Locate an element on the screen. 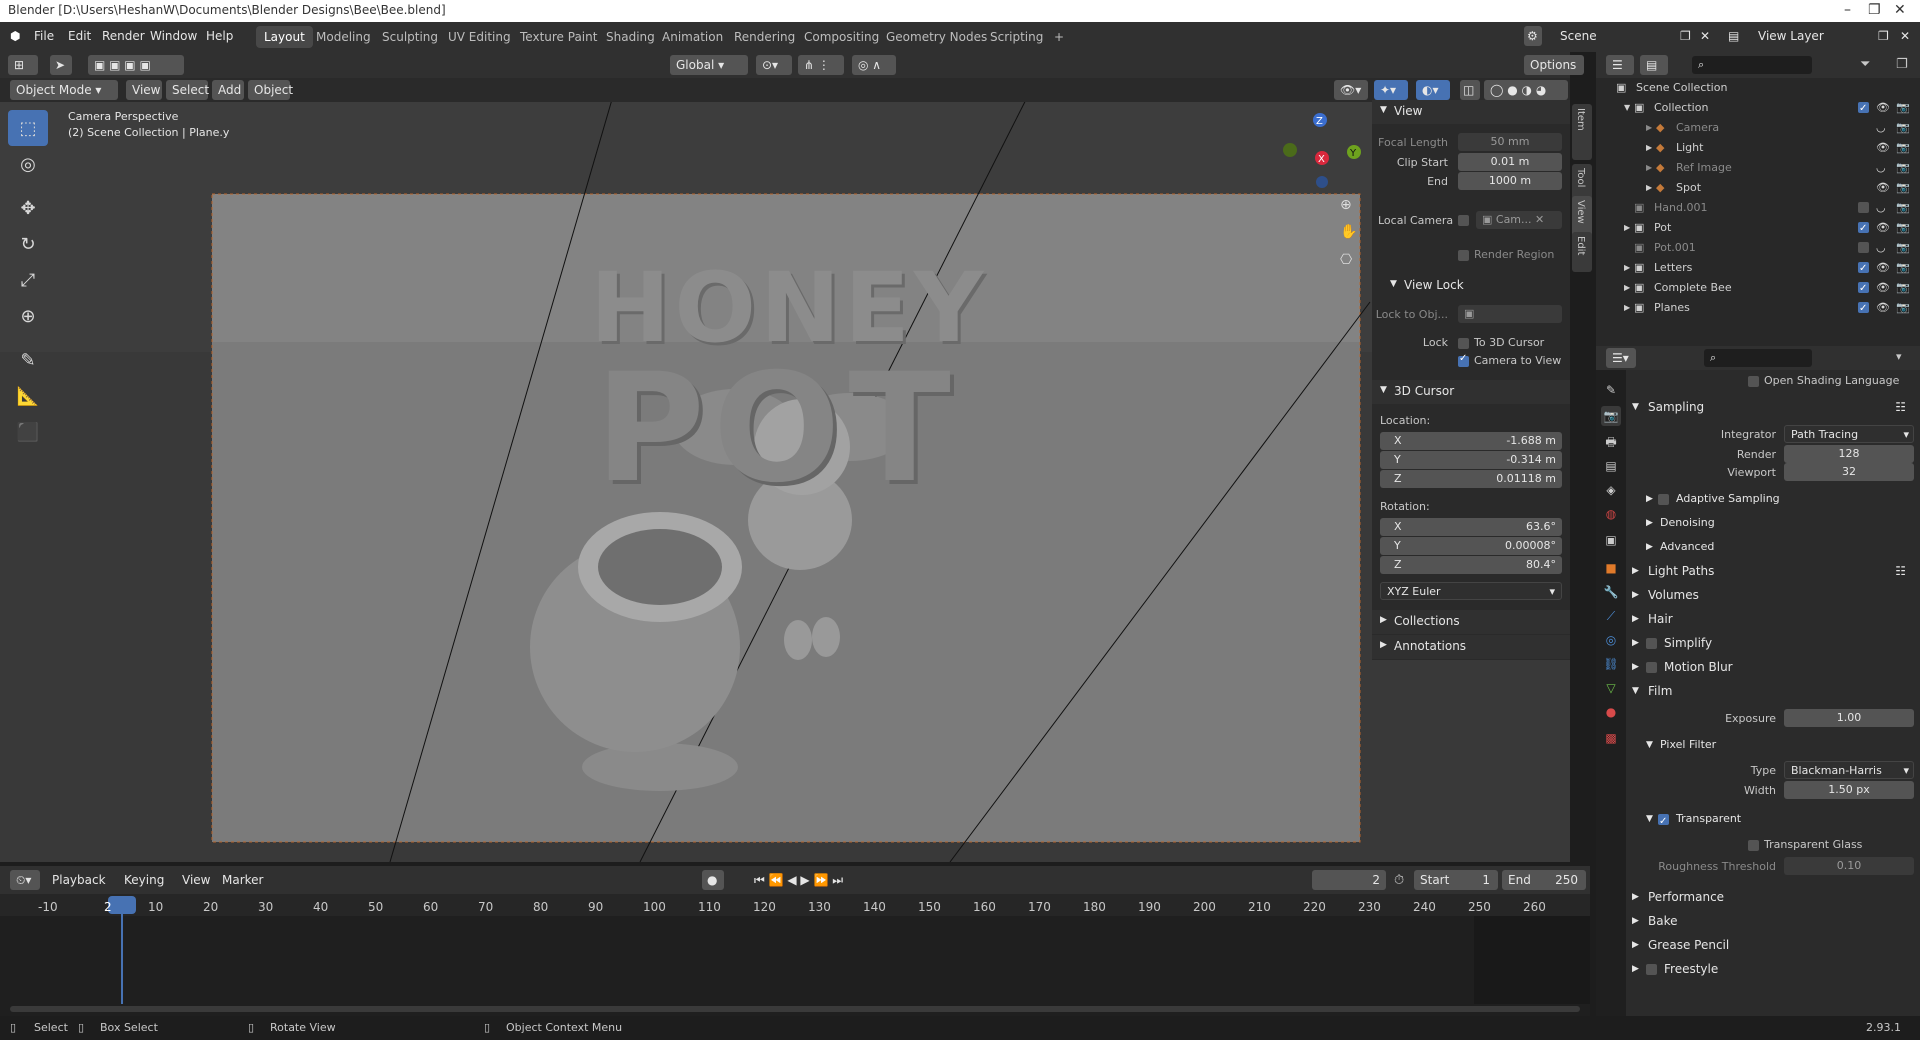  render-samples-field: 128 is located at coordinates (1849, 454).